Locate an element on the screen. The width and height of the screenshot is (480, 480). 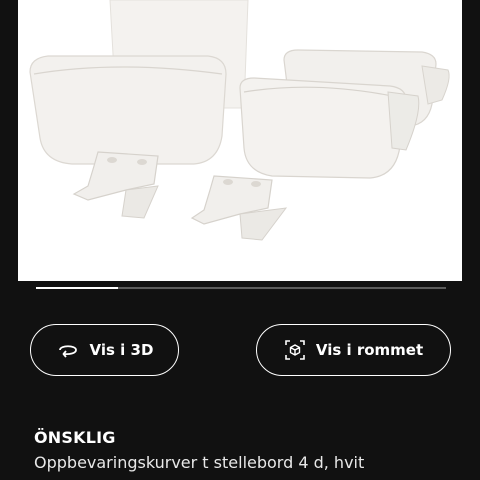
ar-cube-icon is located at coordinates (295, 350).